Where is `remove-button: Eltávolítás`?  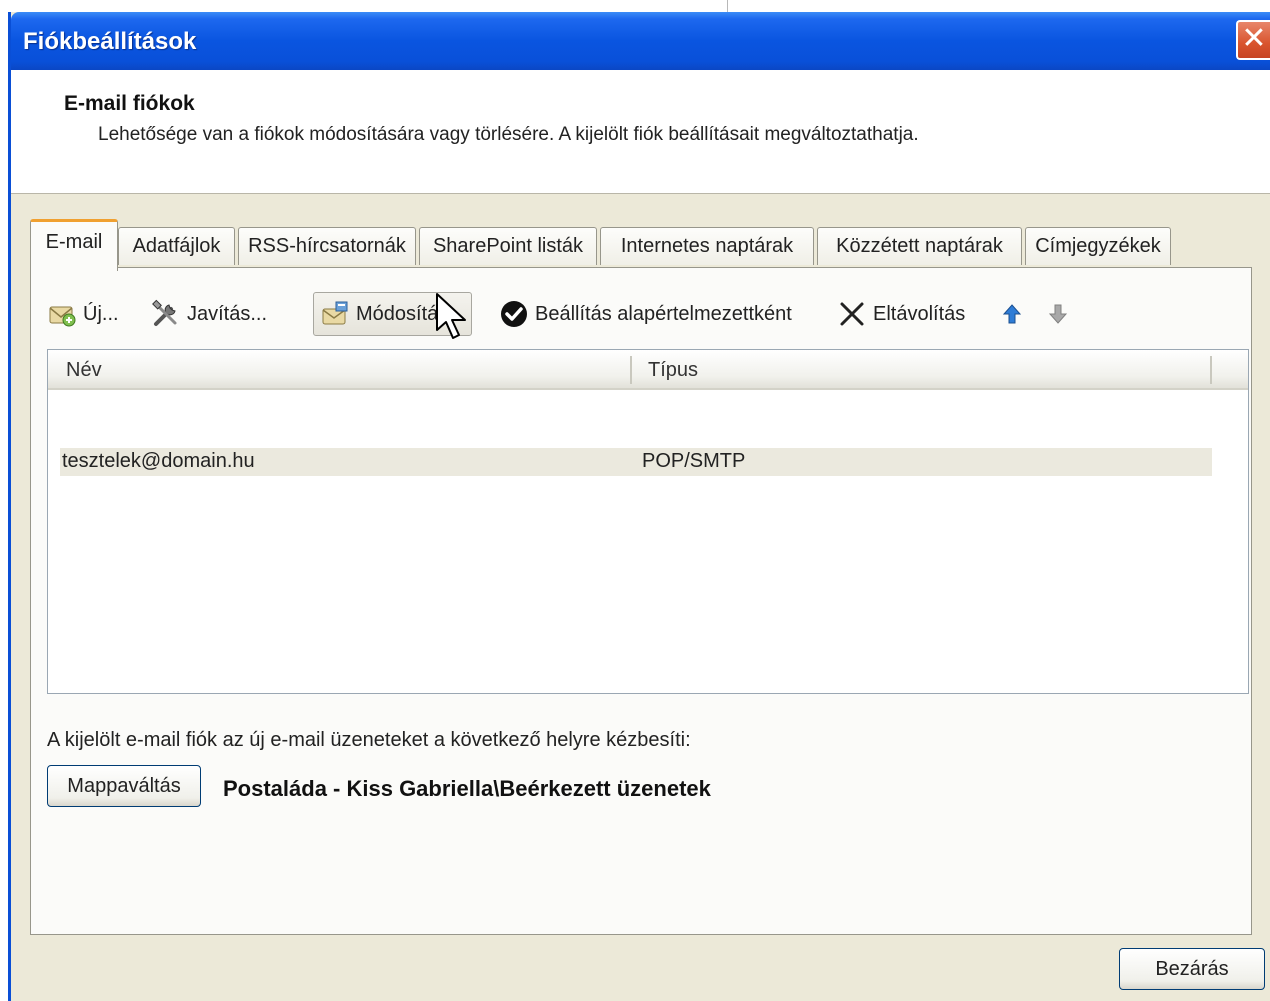 remove-button: Eltávolítás is located at coordinates (901, 314).